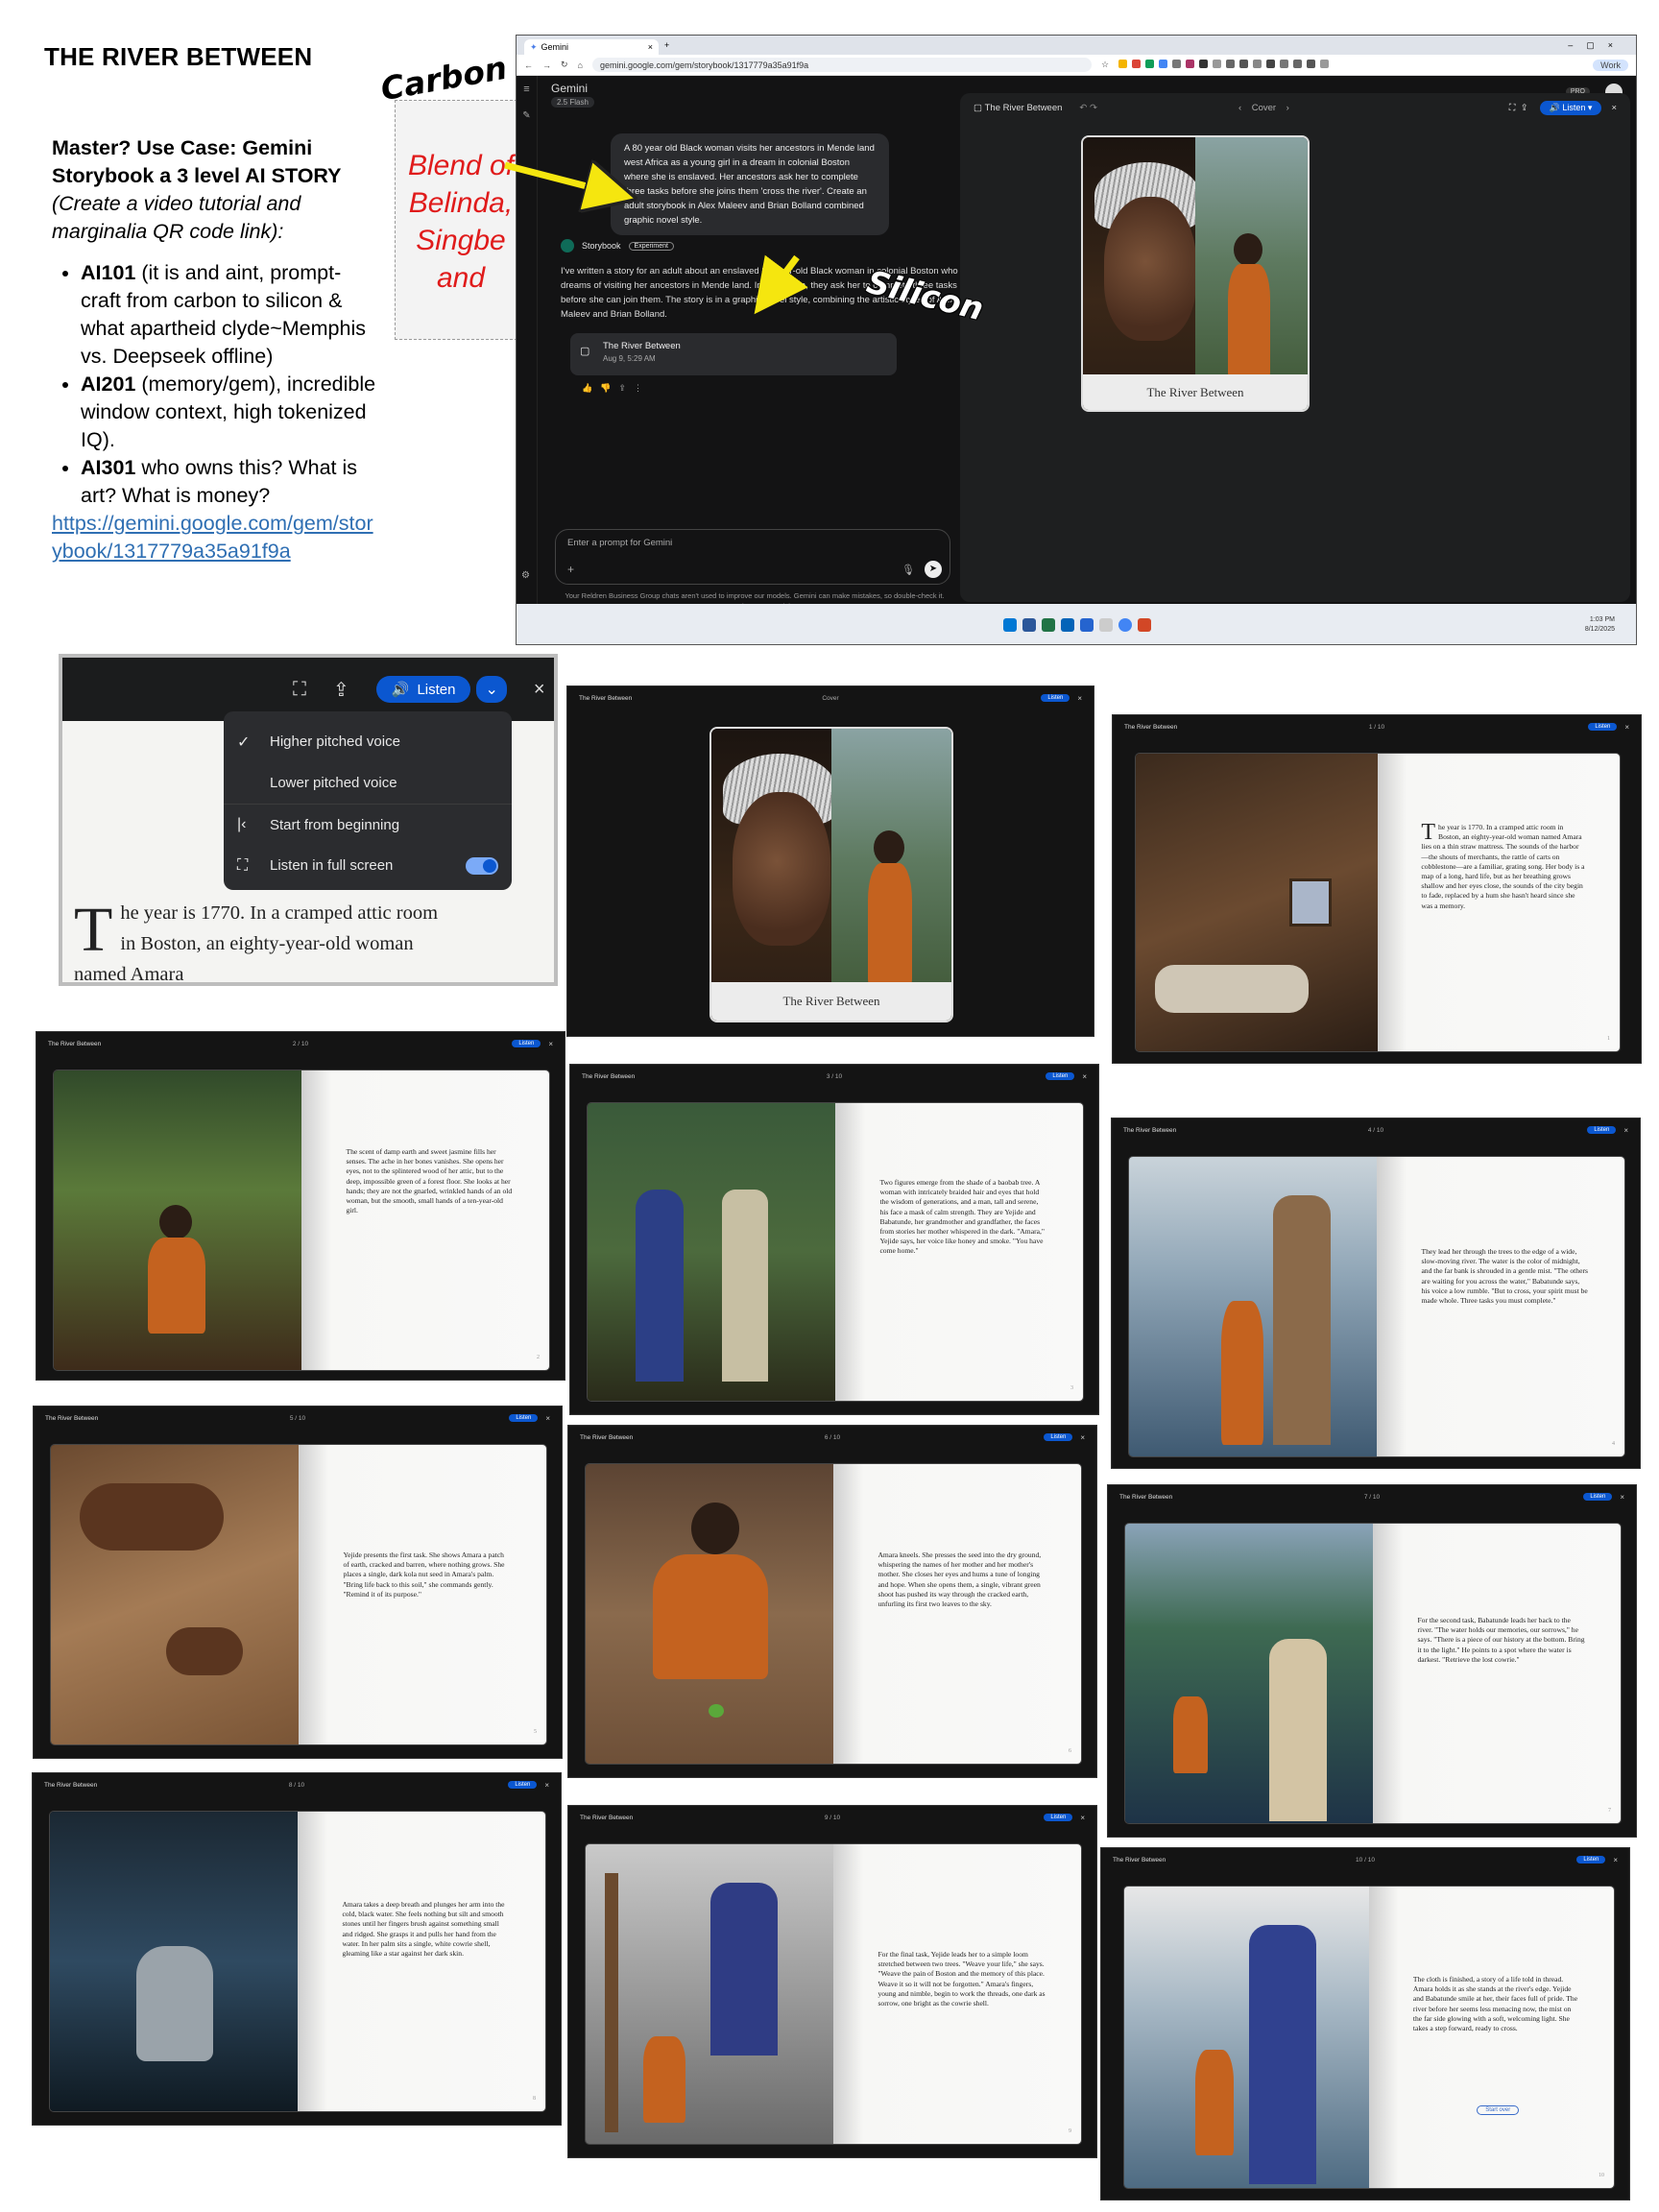 The image size is (1659, 2212). Describe the element at coordinates (527, 115) in the screenshot. I see `edit-icon: ✎` at that location.